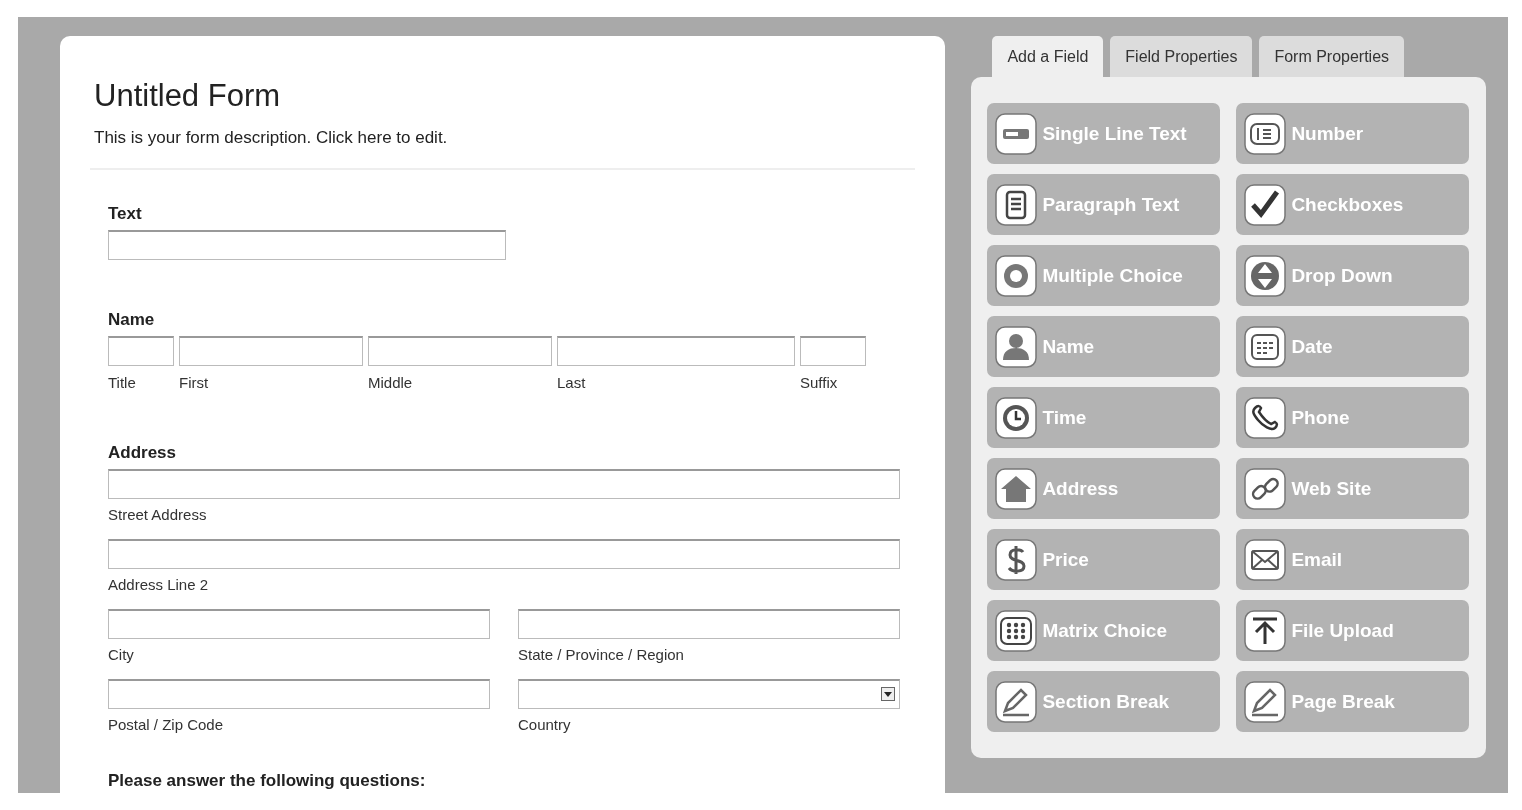  What do you see at coordinates (1016, 488) in the screenshot?
I see `house-icon` at bounding box center [1016, 488].